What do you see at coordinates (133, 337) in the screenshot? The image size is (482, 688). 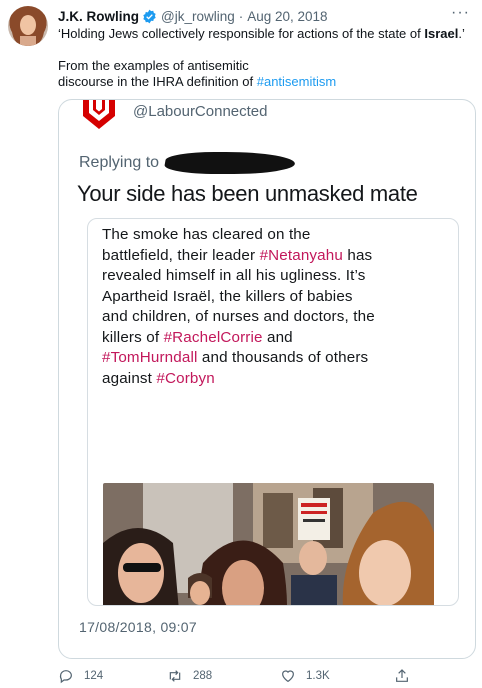 I see `quote-line-6a: killers of` at bounding box center [133, 337].